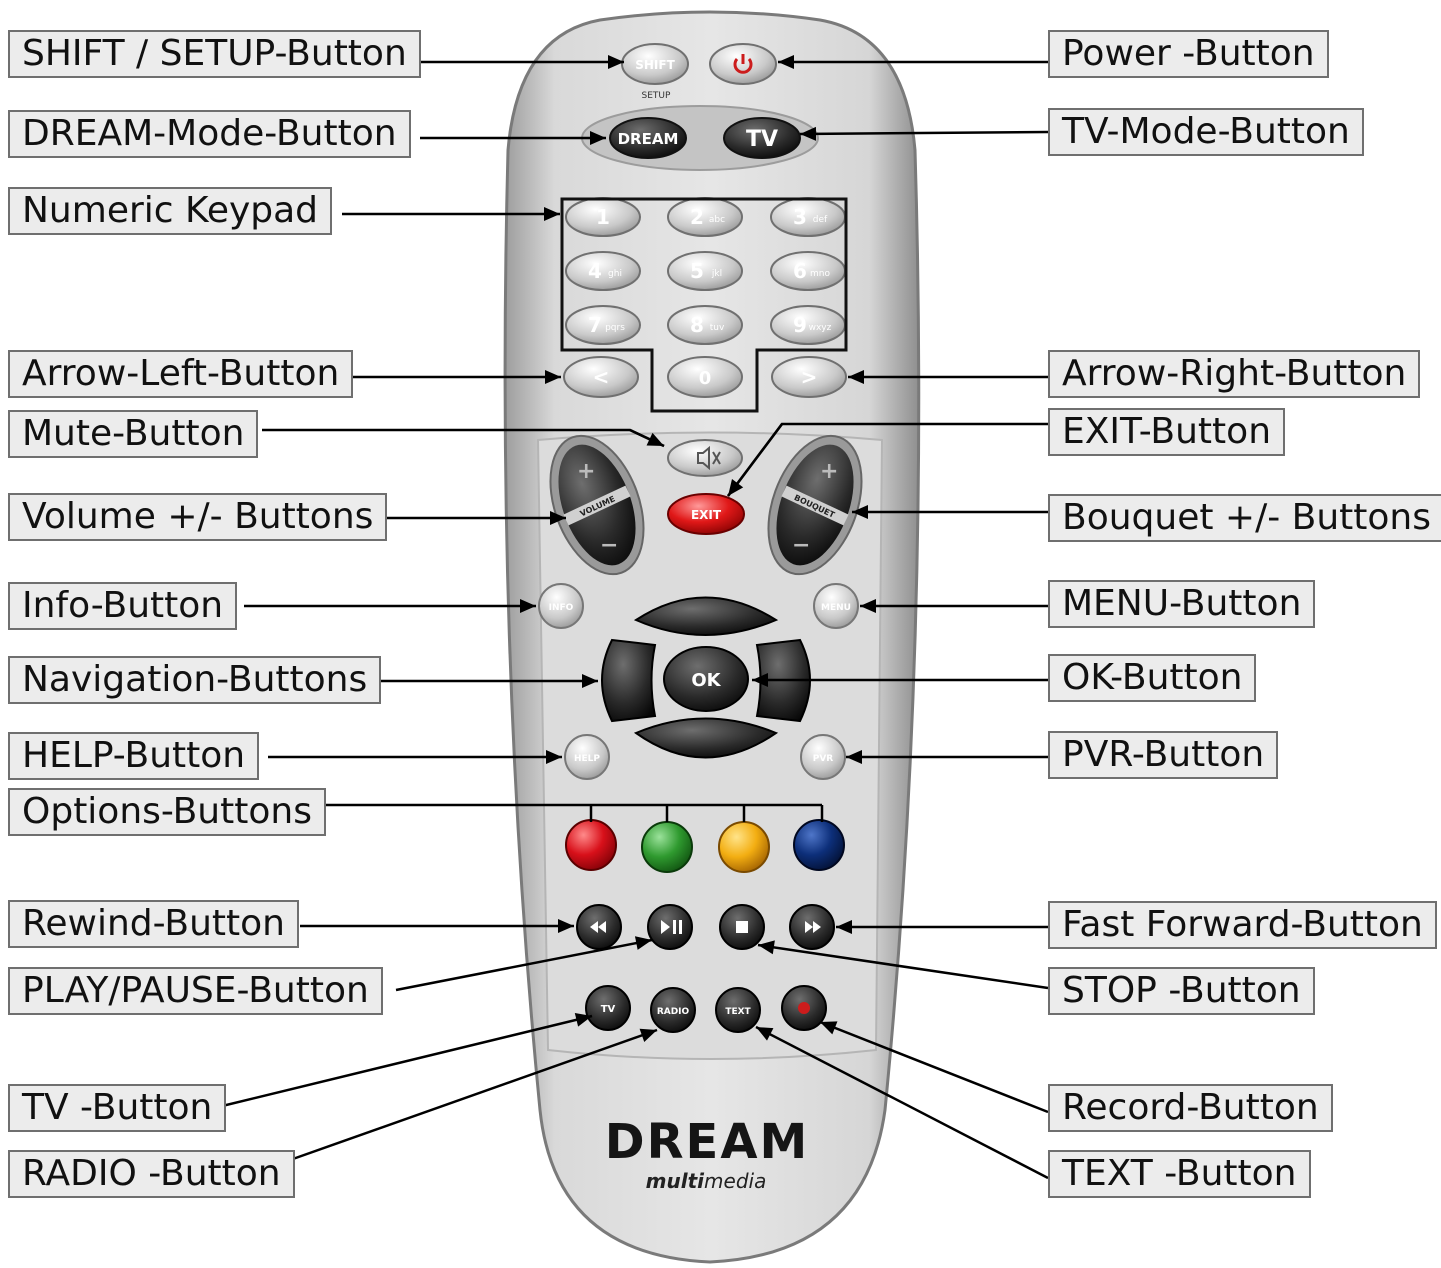  I want to click on info-label: INFO, so click(561, 608).